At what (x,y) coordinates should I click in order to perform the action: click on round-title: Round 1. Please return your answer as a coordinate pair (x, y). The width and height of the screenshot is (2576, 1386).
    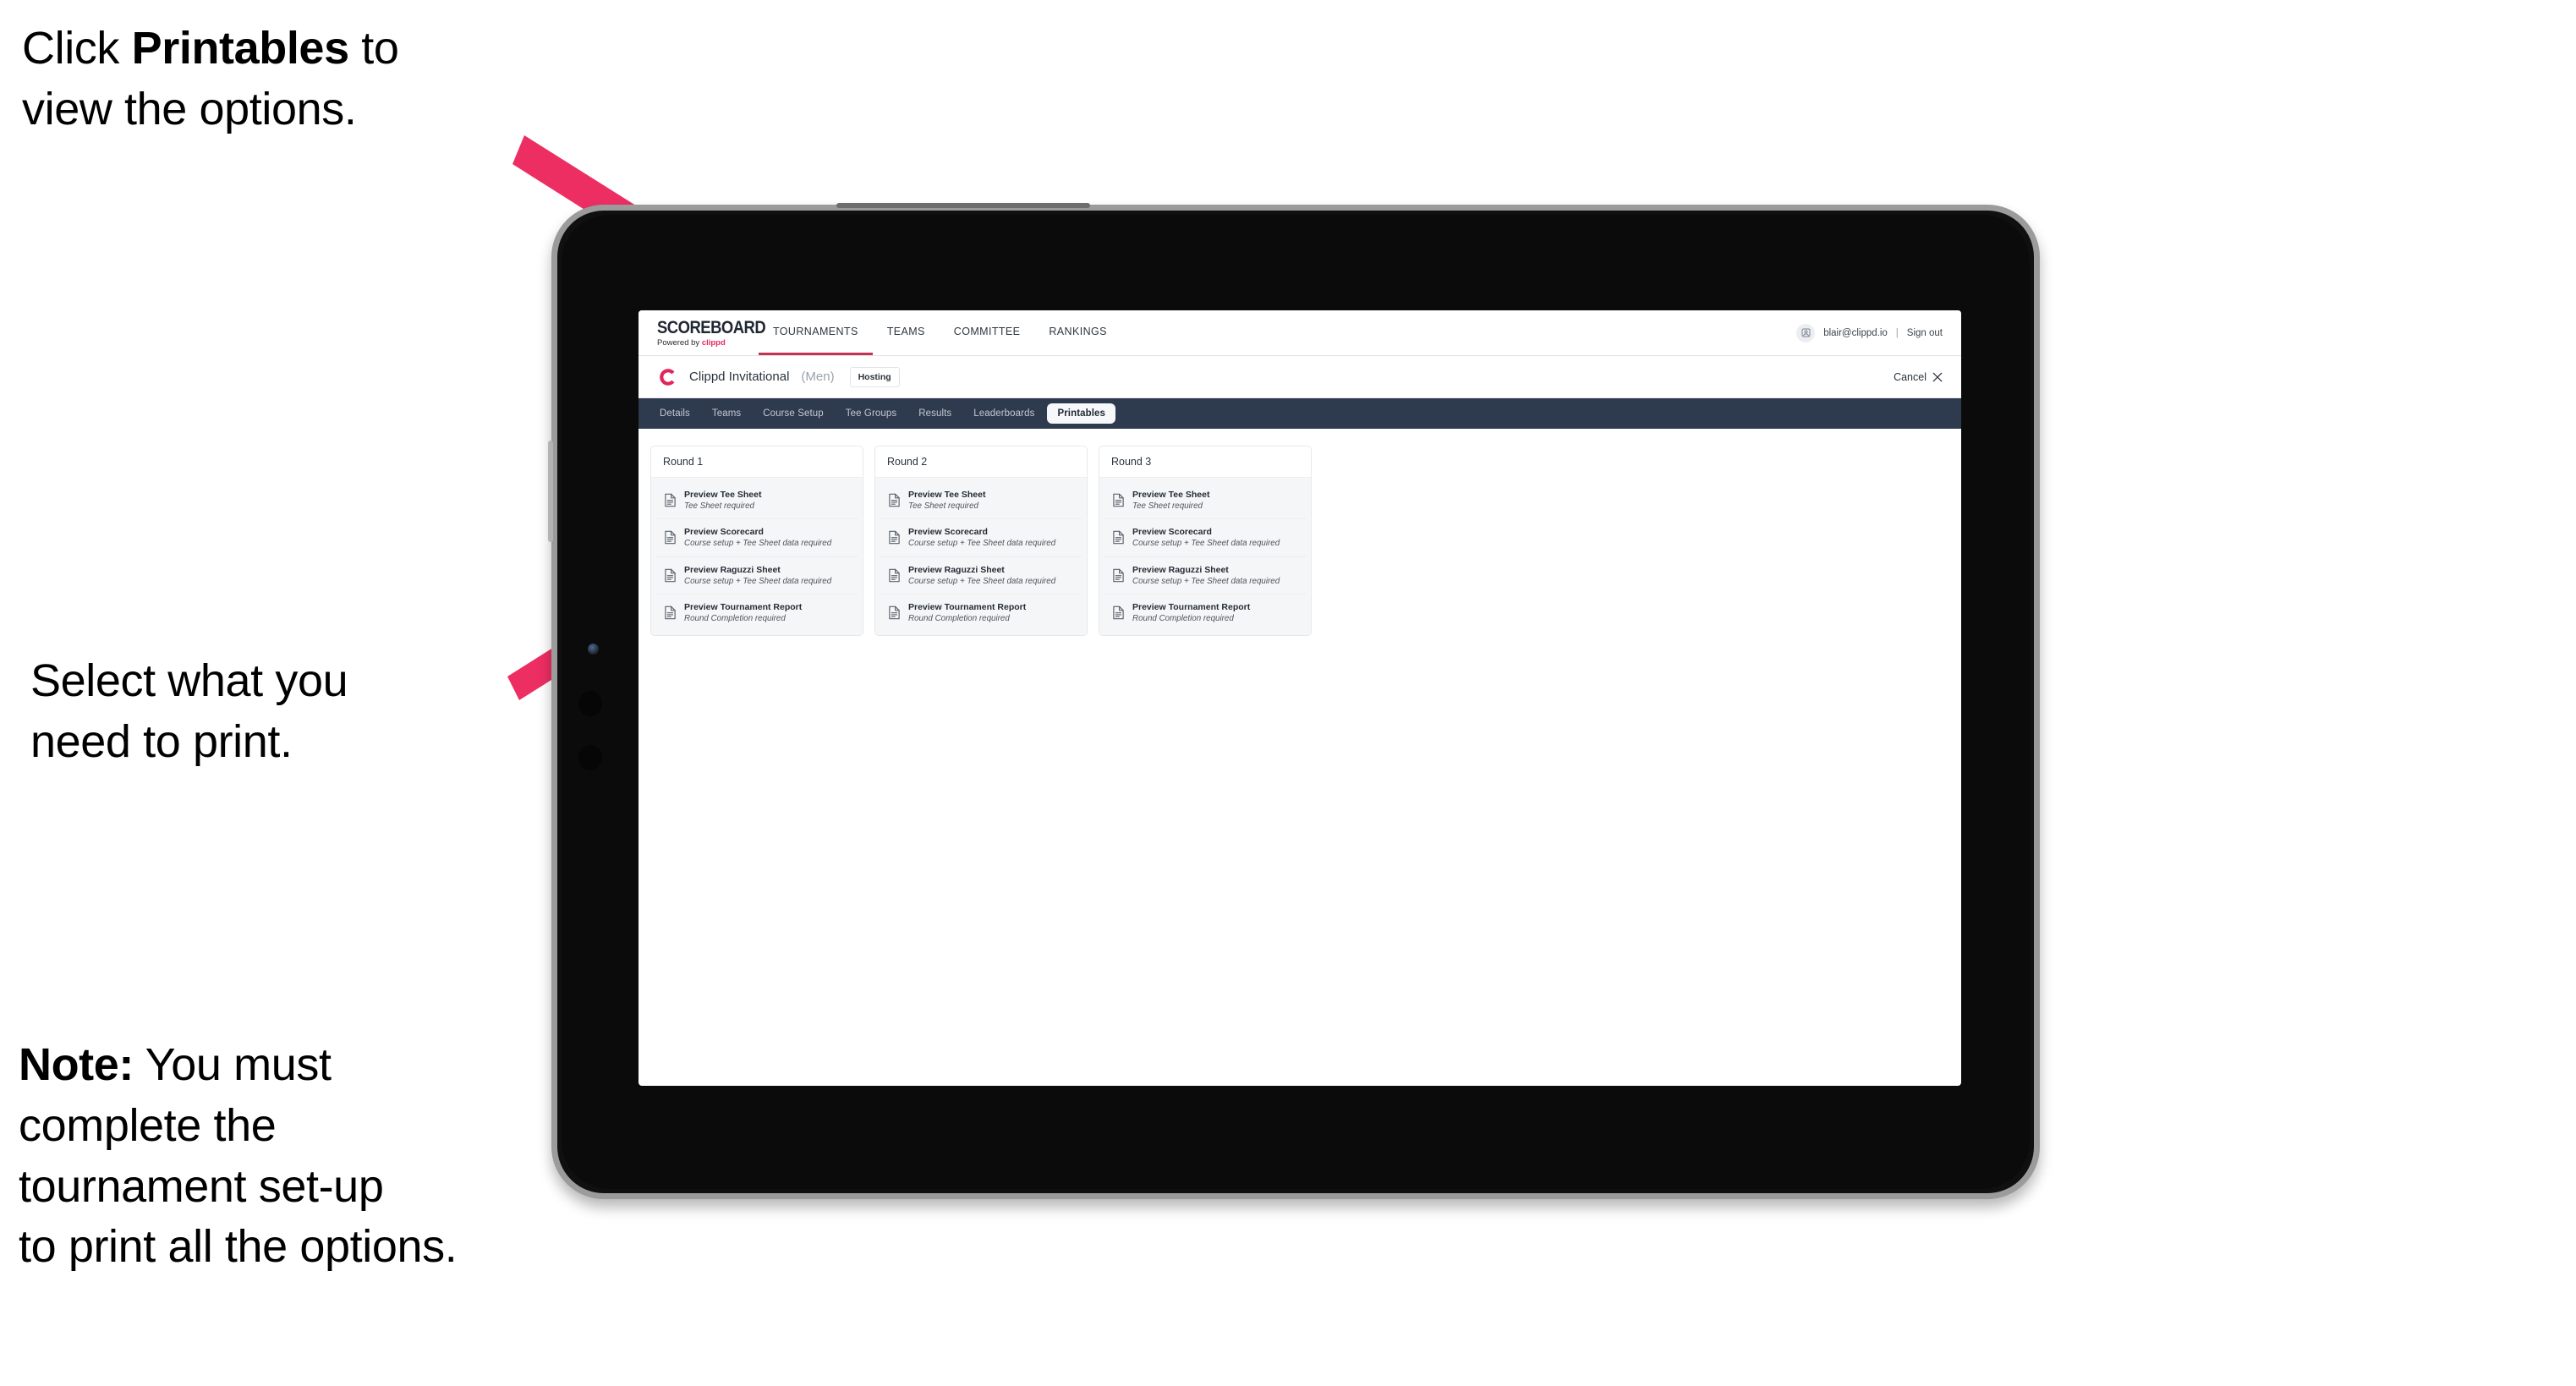
    Looking at the image, I should click on (757, 462).